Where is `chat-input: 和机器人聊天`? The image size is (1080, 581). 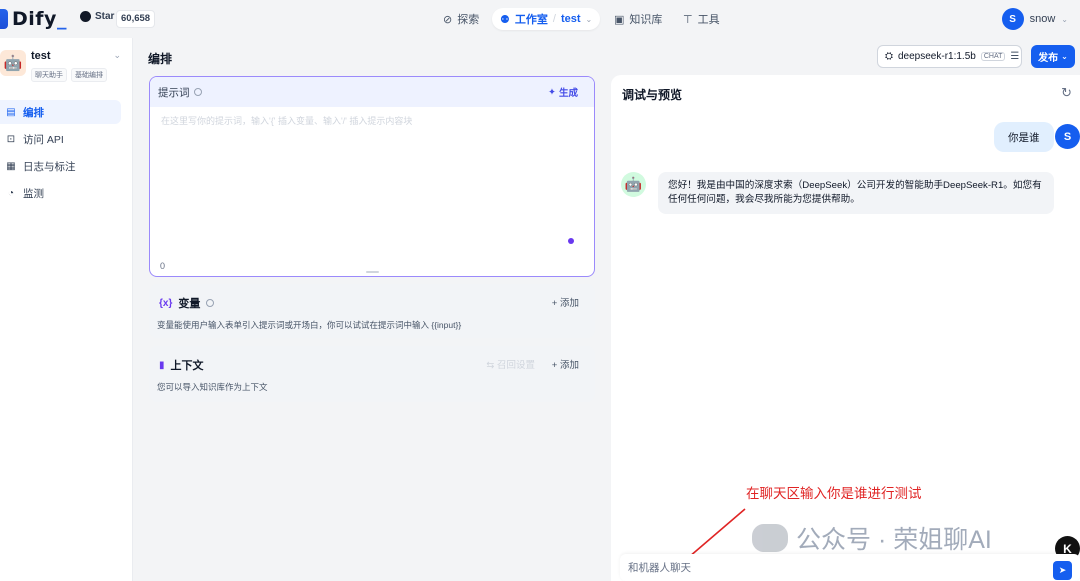
chat-input: 和机器人聊天 is located at coordinates (850, 567).